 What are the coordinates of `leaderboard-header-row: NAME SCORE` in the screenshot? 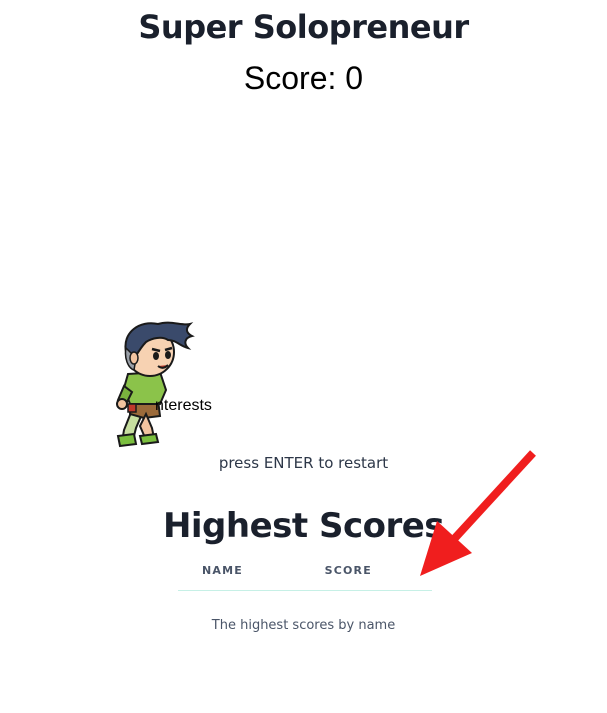 It's located at (305, 574).